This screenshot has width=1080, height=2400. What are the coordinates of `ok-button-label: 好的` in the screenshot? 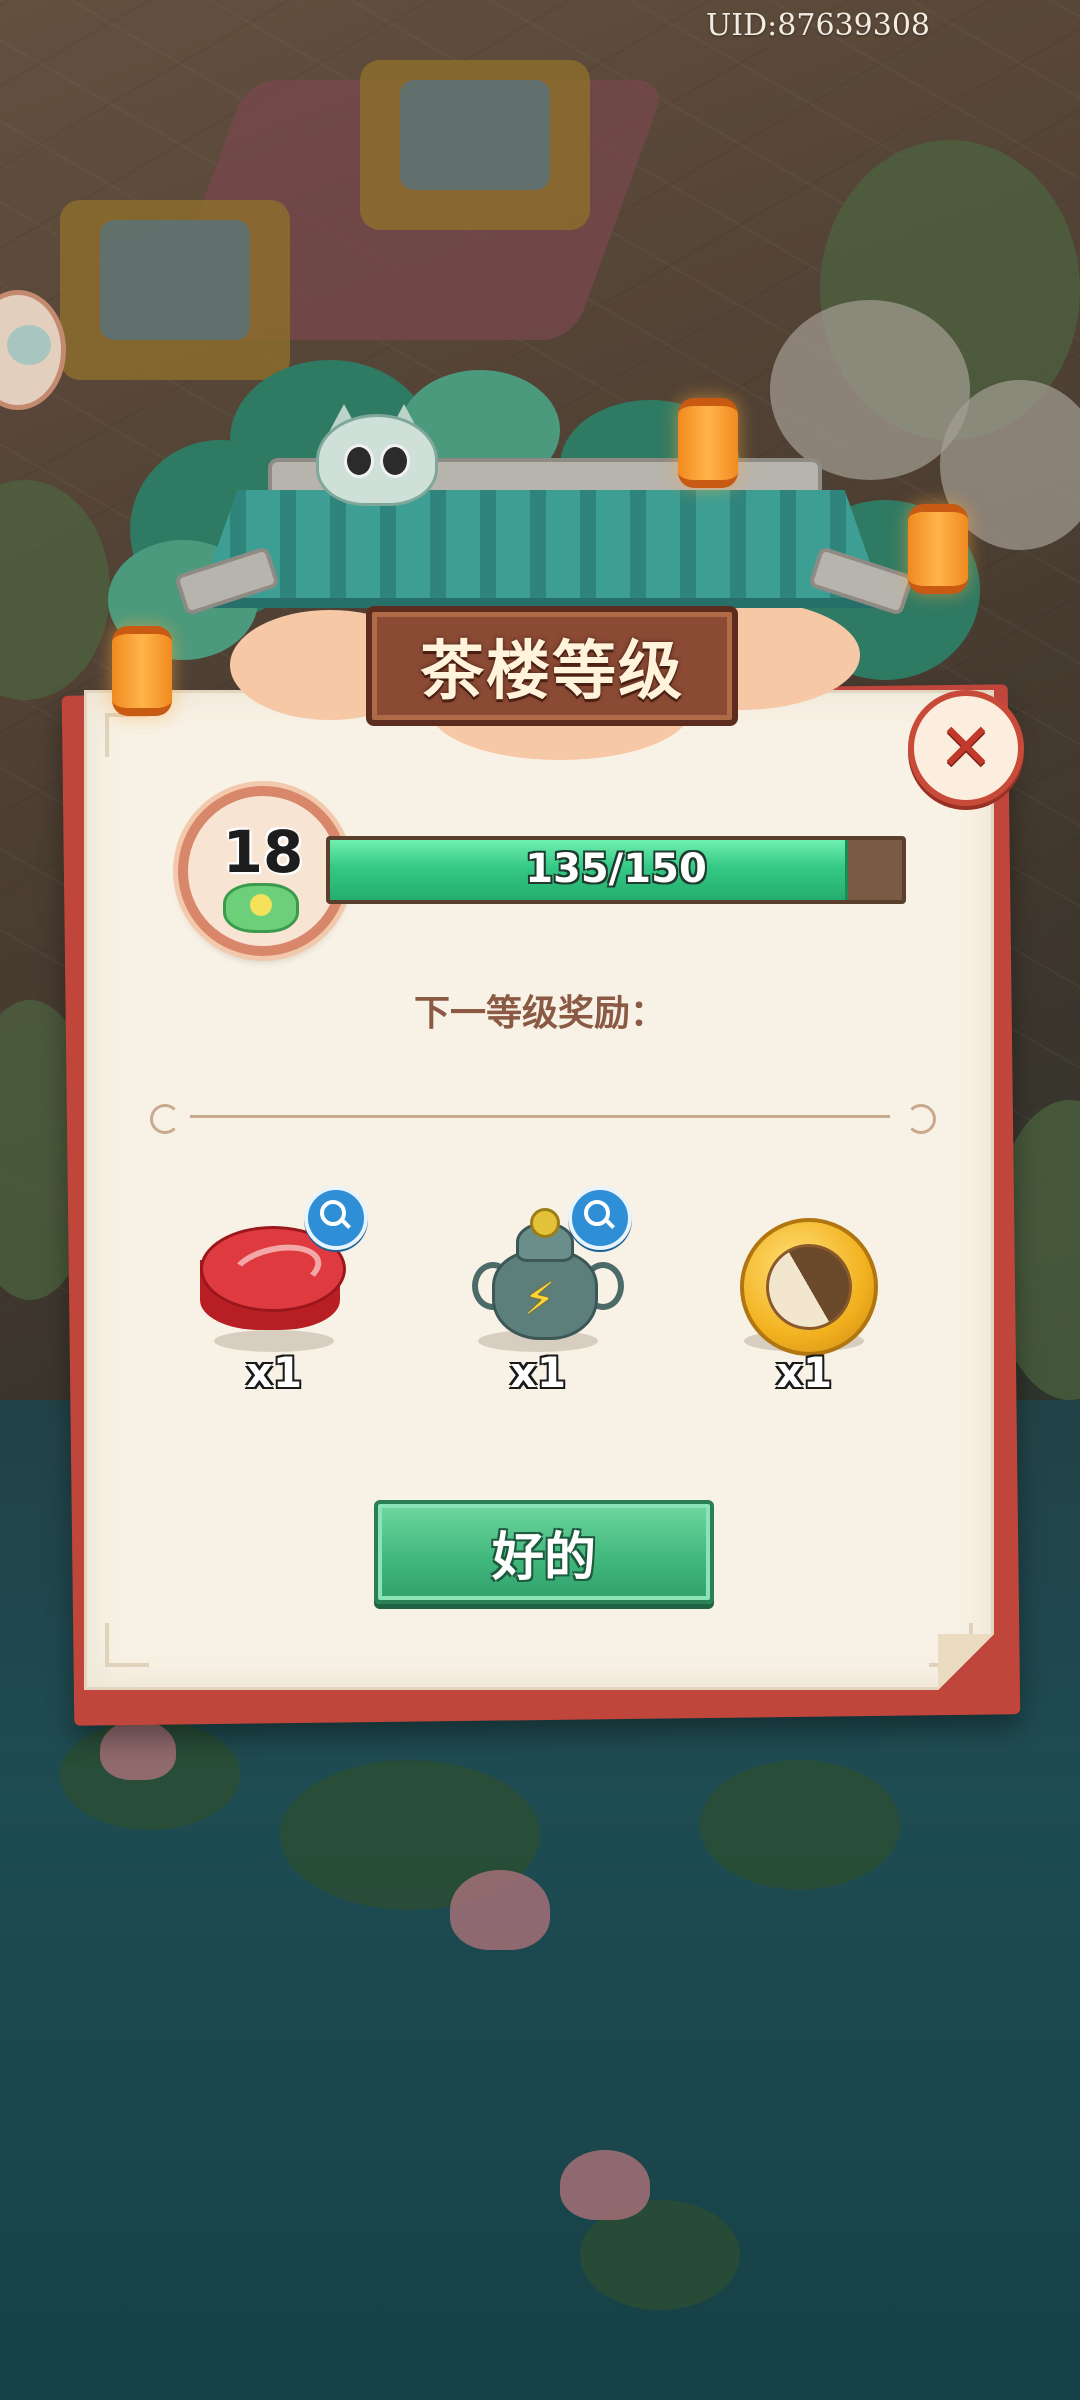 It's located at (543, 1557).